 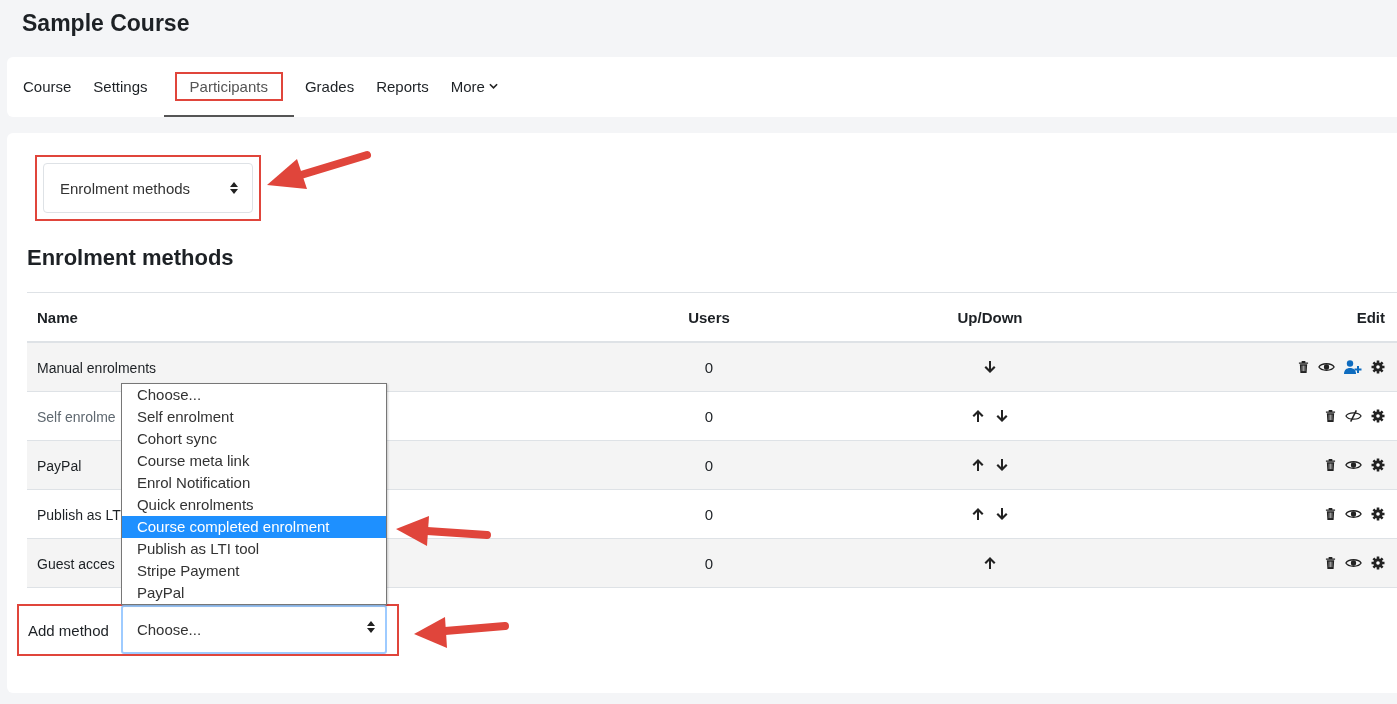 What do you see at coordinates (106, 23) in the screenshot?
I see `page-title: Sample Course` at bounding box center [106, 23].